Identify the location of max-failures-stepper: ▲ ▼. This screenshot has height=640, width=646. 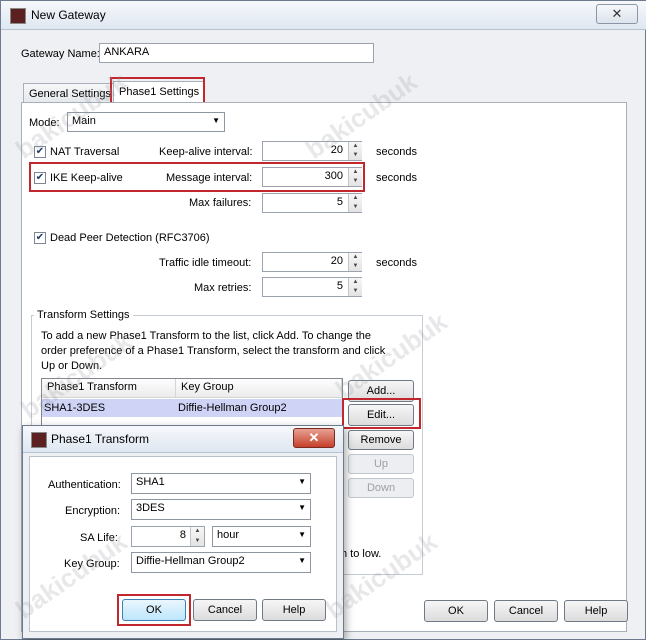
(355, 203).